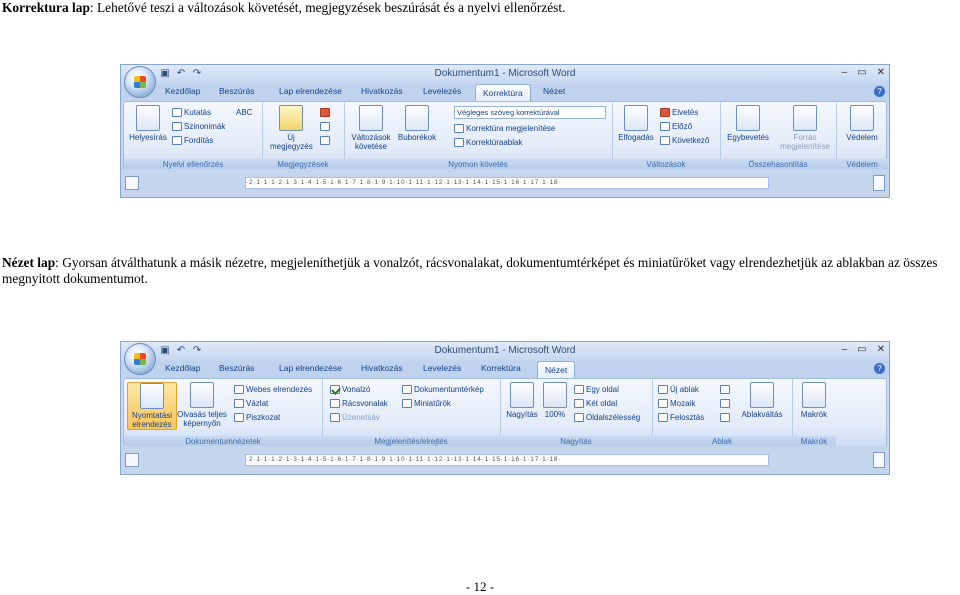  What do you see at coordinates (762, 414) in the screenshot?
I see `switch-windows-label: Ablakváltás` at bounding box center [762, 414].